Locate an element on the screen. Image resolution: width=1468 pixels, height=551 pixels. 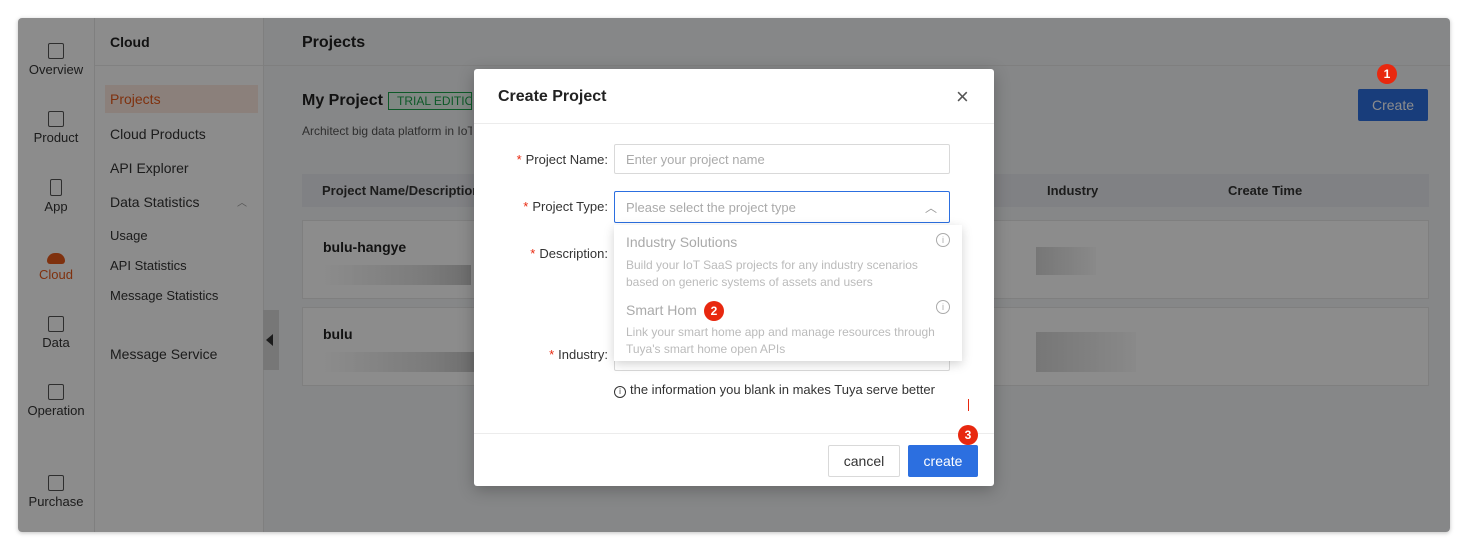
project-type-label: * Project Type: is located at coordinates (565, 206).